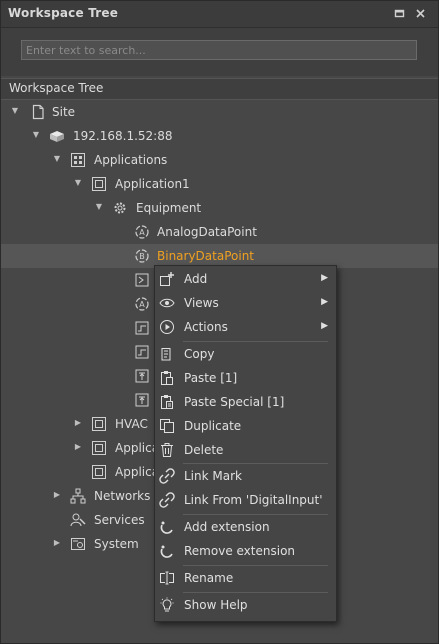 The height and width of the screenshot is (644, 439). I want to click on menu-item-label: Delete, so click(204, 450).